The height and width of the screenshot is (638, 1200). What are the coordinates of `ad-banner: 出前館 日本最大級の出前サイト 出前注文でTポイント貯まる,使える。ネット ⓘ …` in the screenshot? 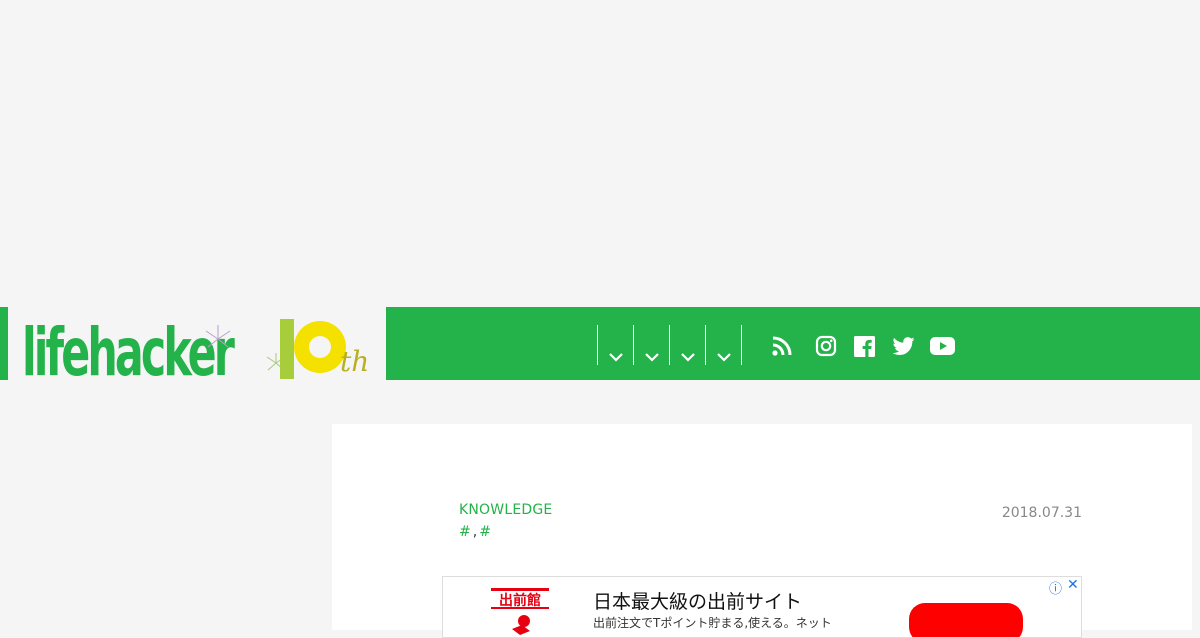 It's located at (762, 607).